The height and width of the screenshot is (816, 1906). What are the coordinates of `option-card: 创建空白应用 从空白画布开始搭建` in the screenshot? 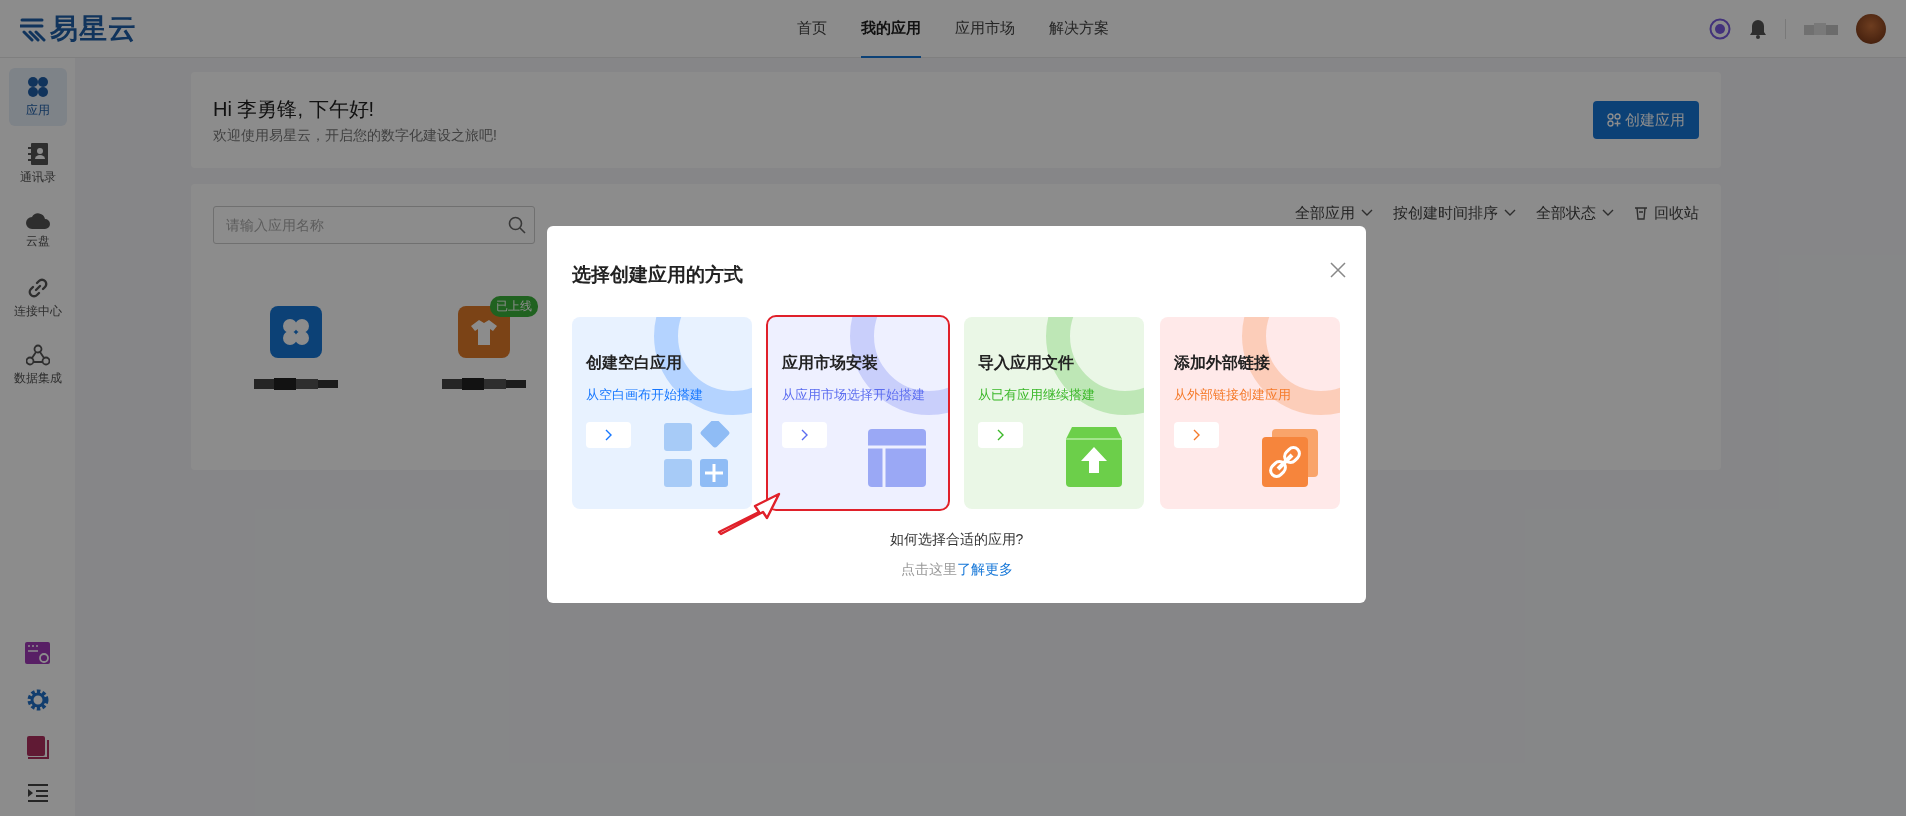 It's located at (662, 413).